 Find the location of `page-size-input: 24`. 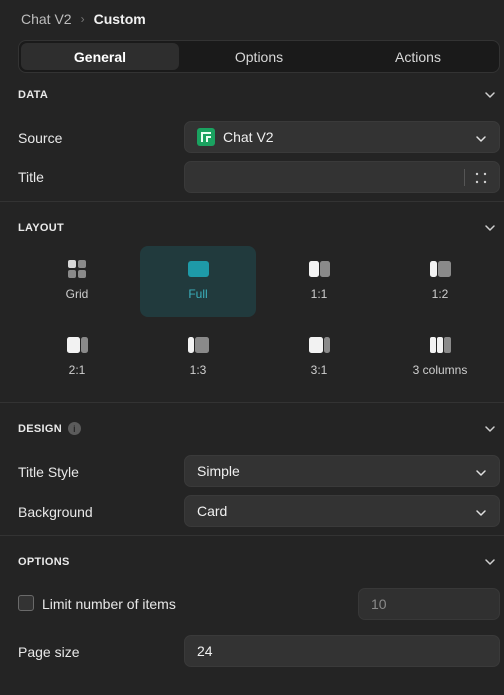

page-size-input: 24 is located at coordinates (342, 651).